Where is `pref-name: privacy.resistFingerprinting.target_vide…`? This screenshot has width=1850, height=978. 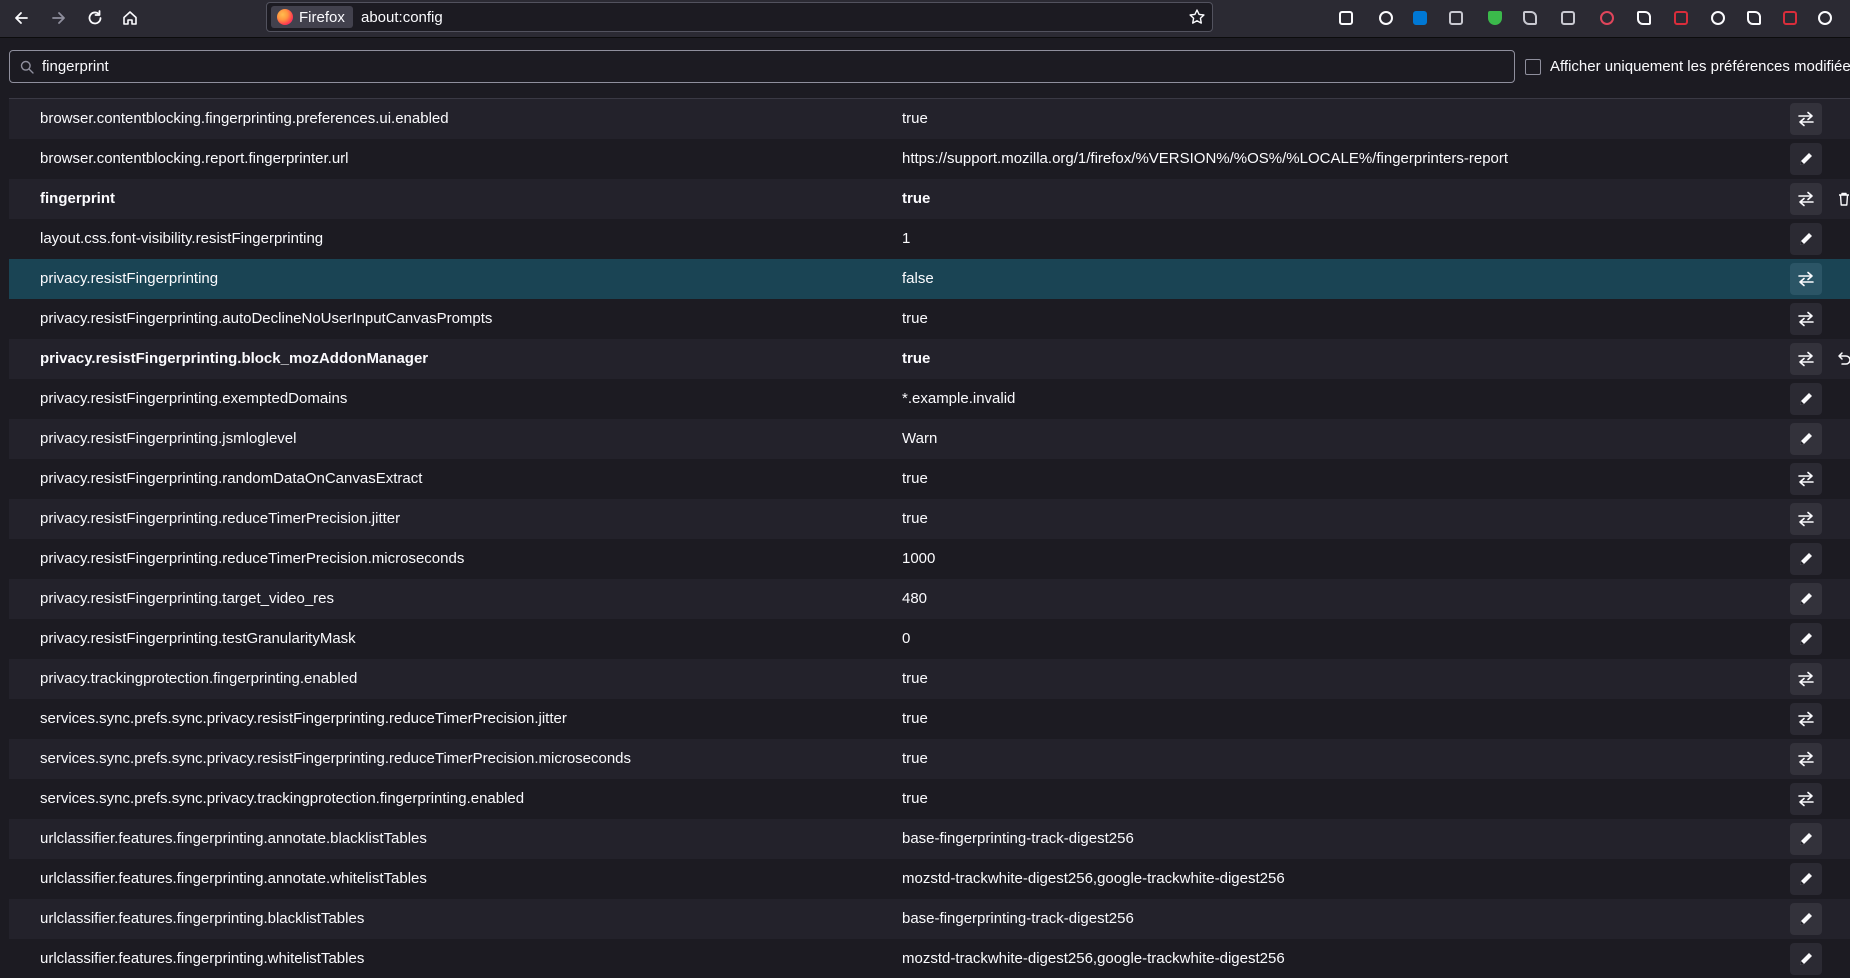 pref-name: privacy.resistFingerprinting.target_vide… is located at coordinates (187, 598).